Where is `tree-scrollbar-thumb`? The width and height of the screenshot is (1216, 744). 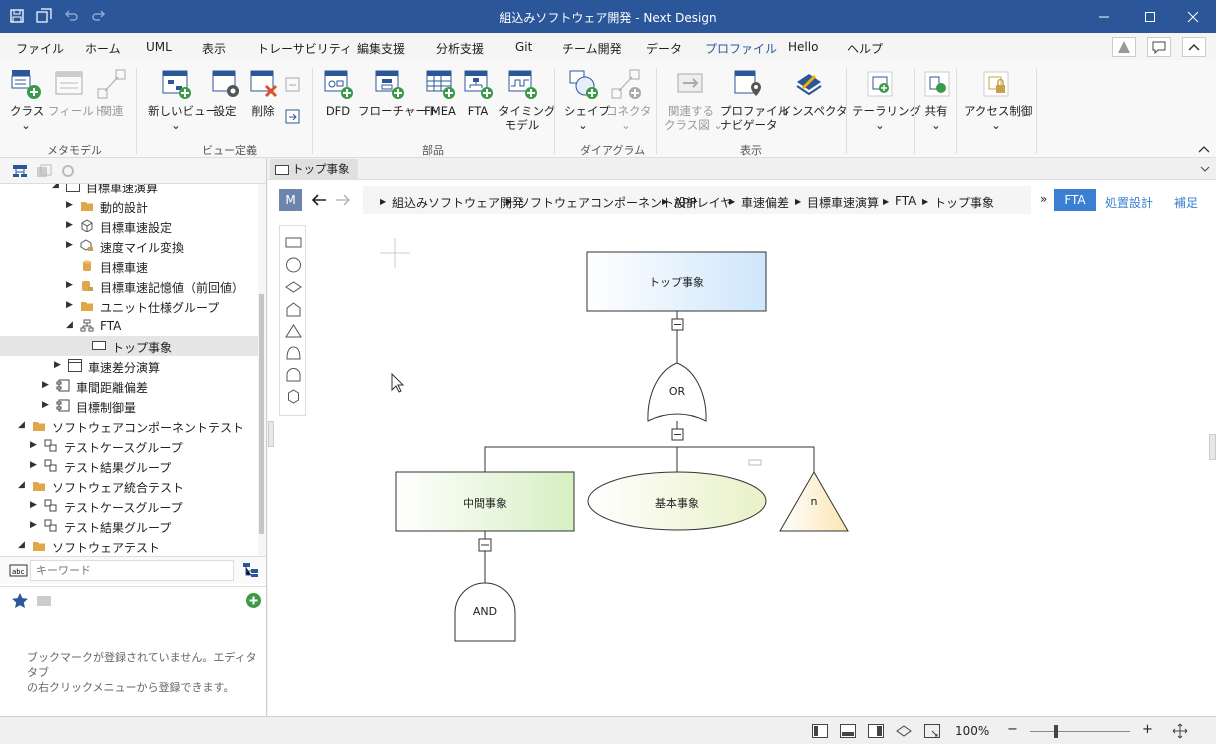 tree-scrollbar-thumb is located at coordinates (261, 414).